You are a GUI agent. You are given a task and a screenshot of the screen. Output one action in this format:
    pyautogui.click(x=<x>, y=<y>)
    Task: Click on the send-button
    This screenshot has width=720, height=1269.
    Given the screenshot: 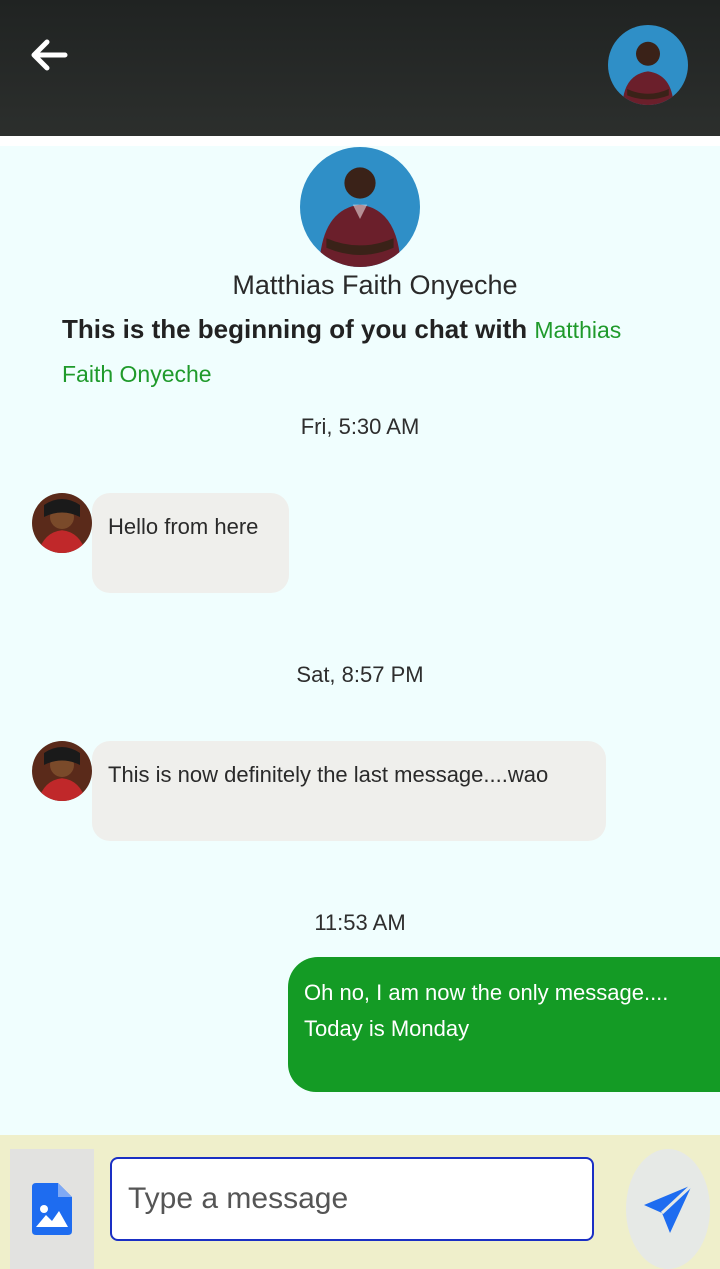 What is the action you would take?
    pyautogui.click(x=668, y=1209)
    